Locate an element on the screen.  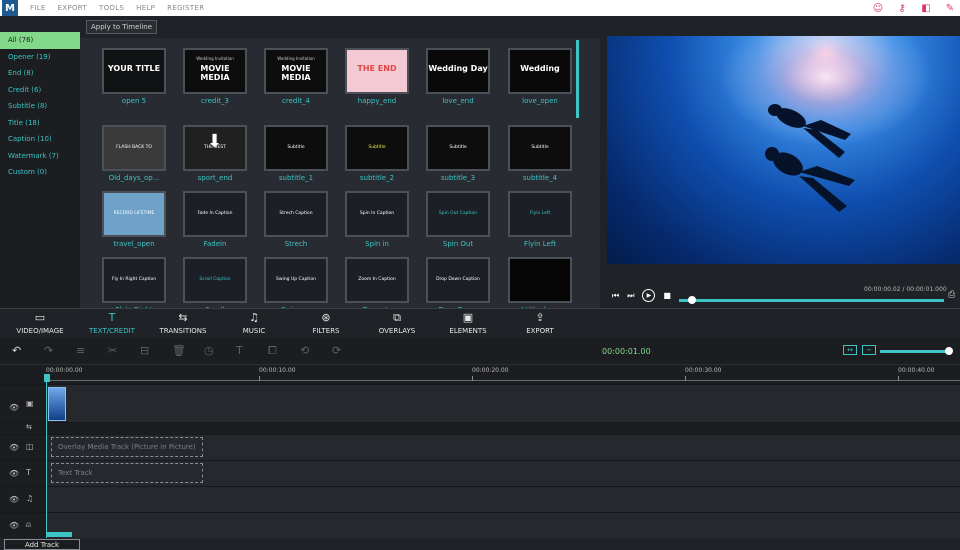
template-thumbnail: FLASH BACK TO is located at coordinates (134, 148).